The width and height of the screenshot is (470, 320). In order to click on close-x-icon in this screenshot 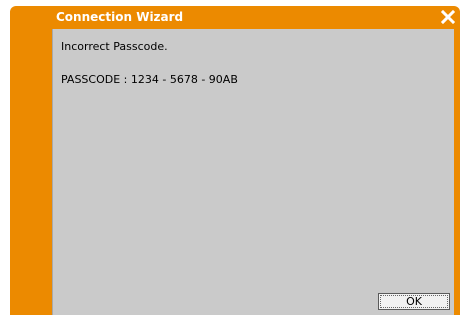, I will do `click(448, 17)`.